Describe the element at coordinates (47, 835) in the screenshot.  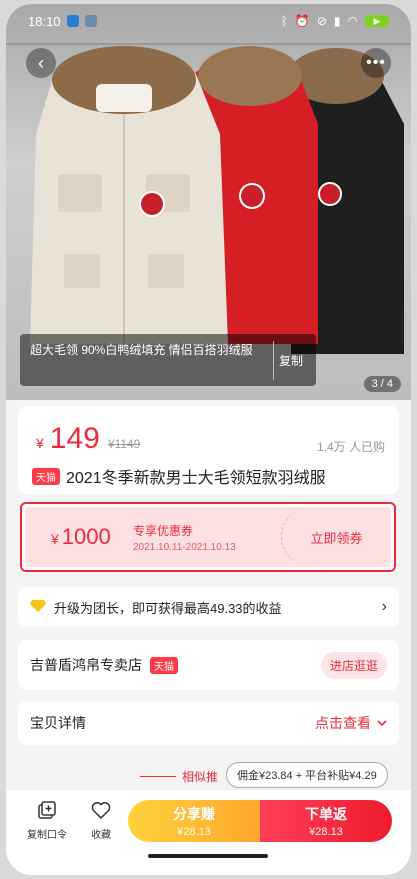
I see `copy-code-label: 复制口令` at that location.